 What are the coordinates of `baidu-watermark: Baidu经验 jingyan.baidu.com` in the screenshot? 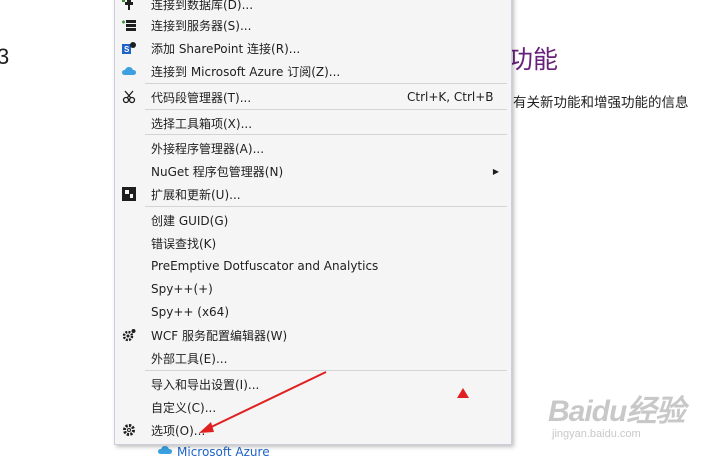 It's located at (616, 413).